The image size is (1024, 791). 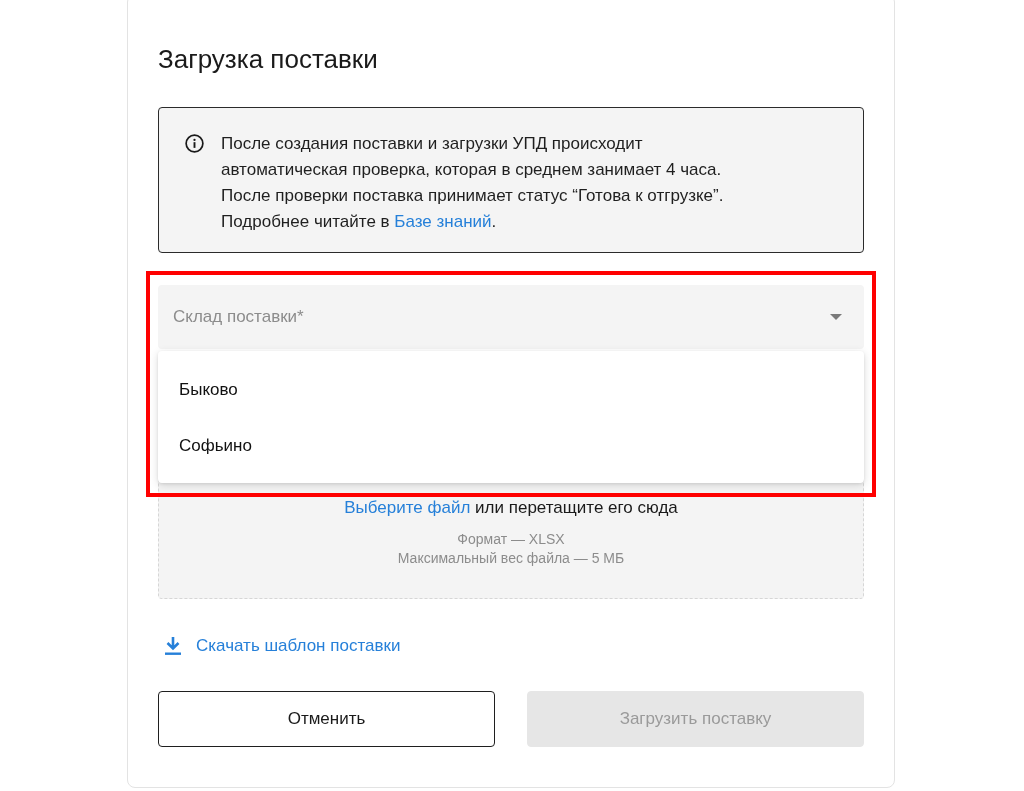 I want to click on warehouse-select: Склад поставки*, so click(x=511, y=317).